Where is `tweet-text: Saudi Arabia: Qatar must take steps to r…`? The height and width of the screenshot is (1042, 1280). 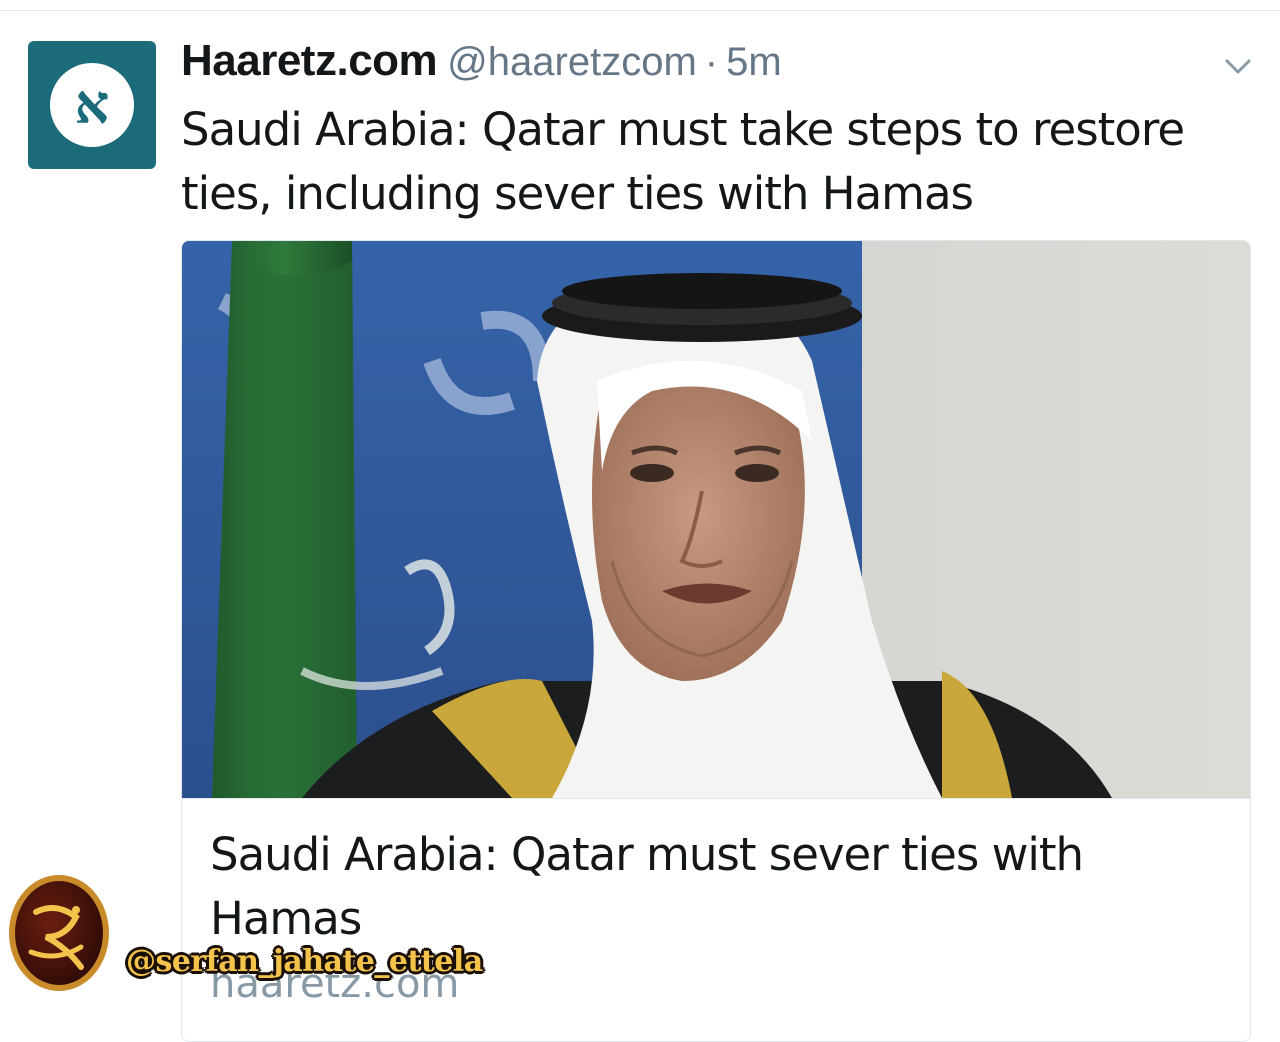 tweet-text: Saudi Arabia: Qatar must take steps to r… is located at coordinates (683, 161).